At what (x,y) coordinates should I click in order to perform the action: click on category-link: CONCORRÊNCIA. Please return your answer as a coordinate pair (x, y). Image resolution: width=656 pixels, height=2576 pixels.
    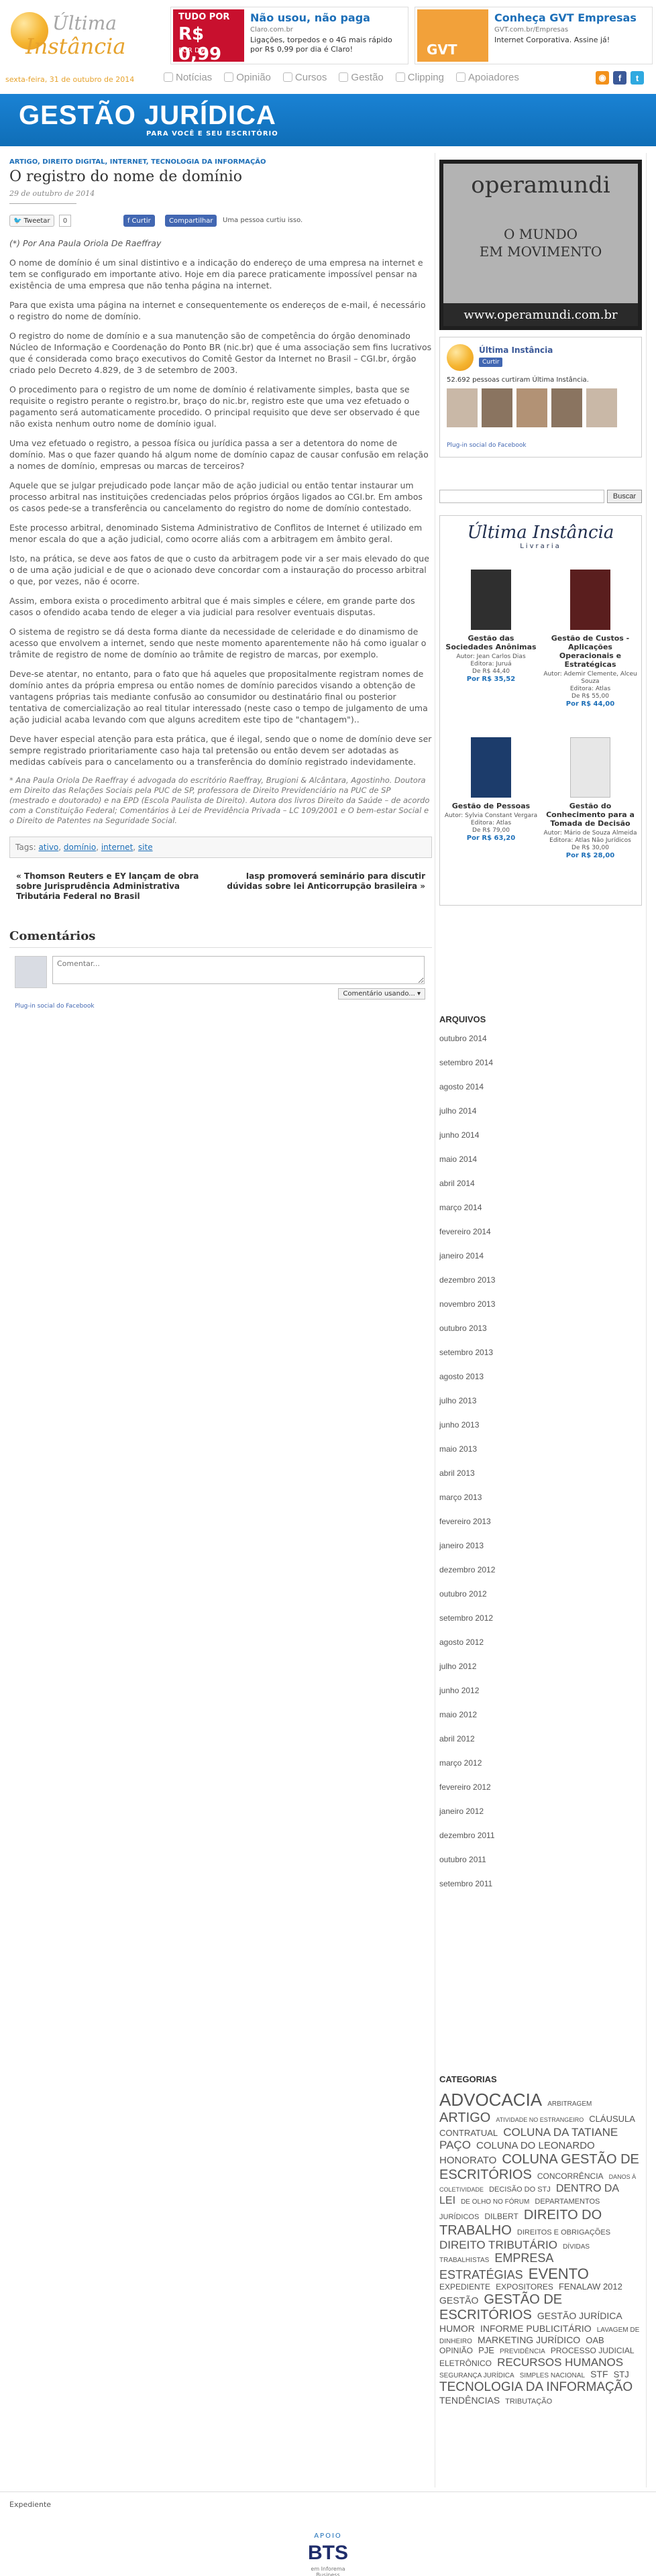
    Looking at the image, I should click on (570, 2176).